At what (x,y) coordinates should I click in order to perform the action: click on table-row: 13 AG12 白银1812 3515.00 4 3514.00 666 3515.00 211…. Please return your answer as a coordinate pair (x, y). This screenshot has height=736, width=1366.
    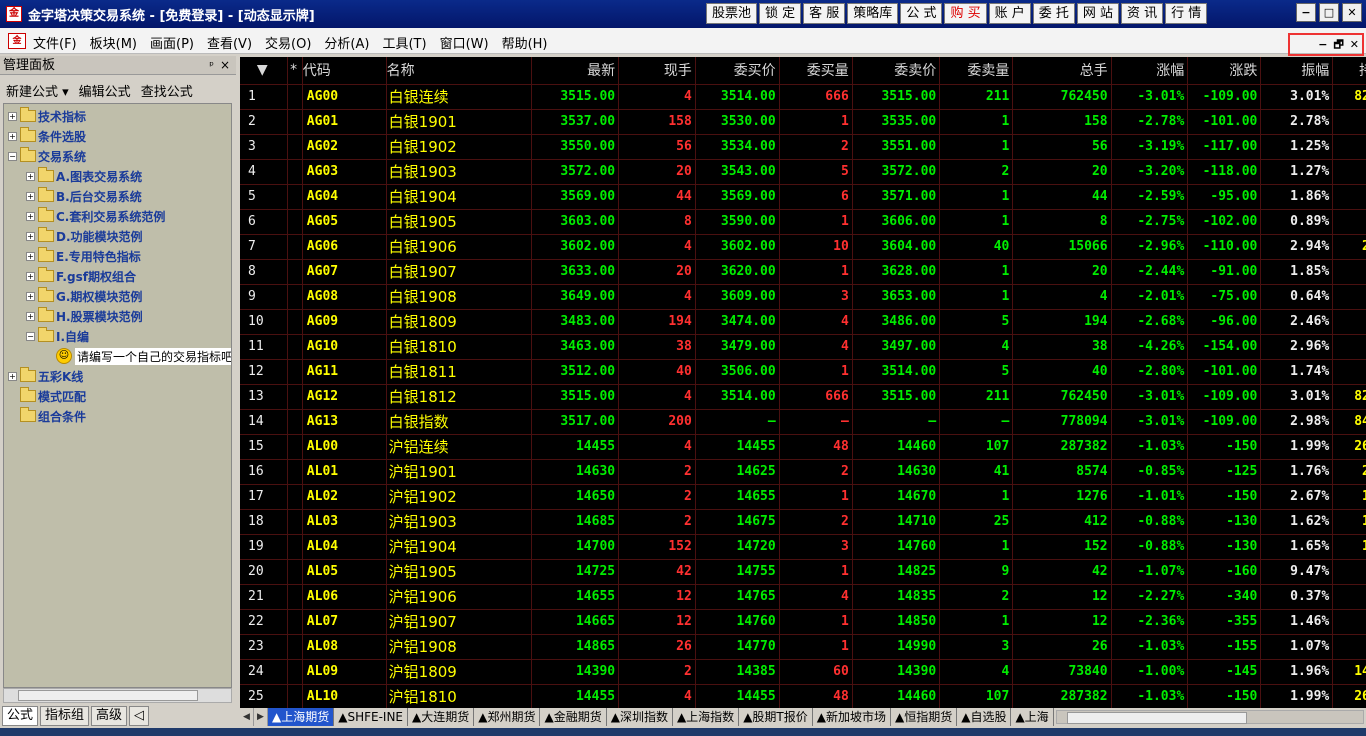
    Looking at the image, I should click on (803, 397).